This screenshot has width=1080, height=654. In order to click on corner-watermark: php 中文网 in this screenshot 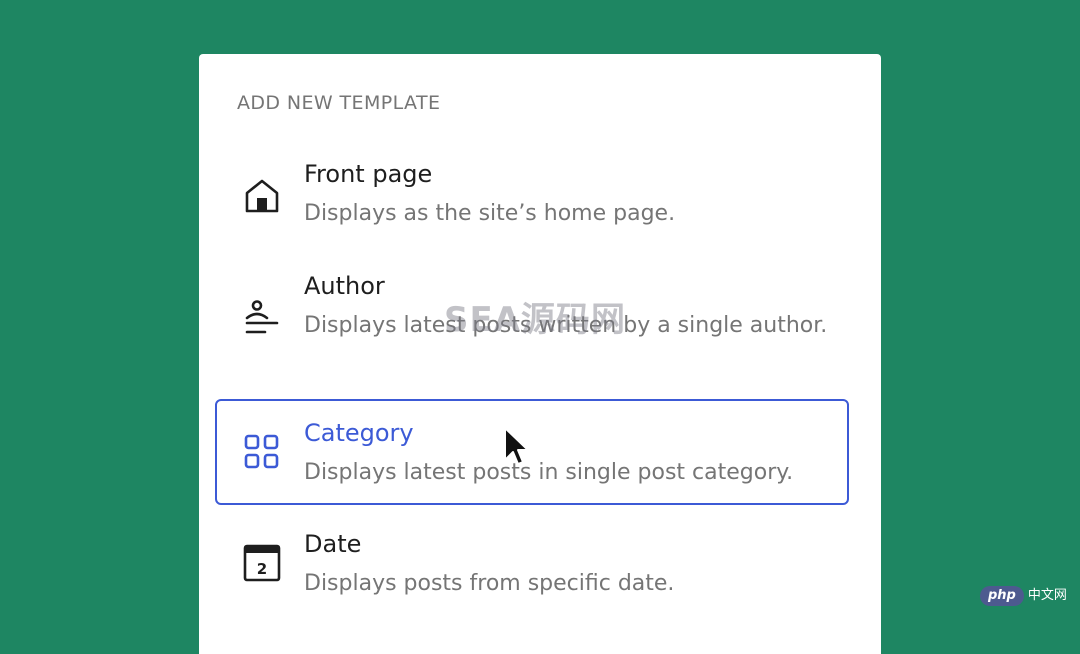, I will do `click(1023, 596)`.